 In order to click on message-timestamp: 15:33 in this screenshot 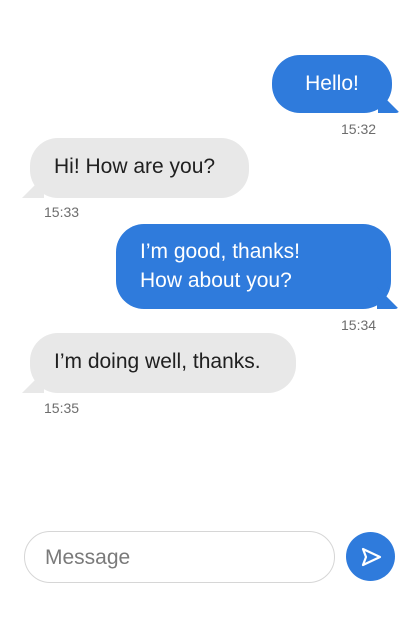, I will do `click(62, 212)`.